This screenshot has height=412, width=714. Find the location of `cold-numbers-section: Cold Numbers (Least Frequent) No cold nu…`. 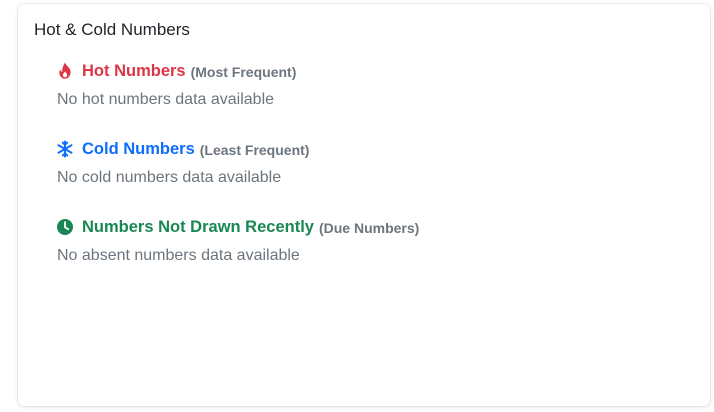

cold-numbers-section: Cold Numbers (Least Frequent) No cold nu… is located at coordinates (182, 163).